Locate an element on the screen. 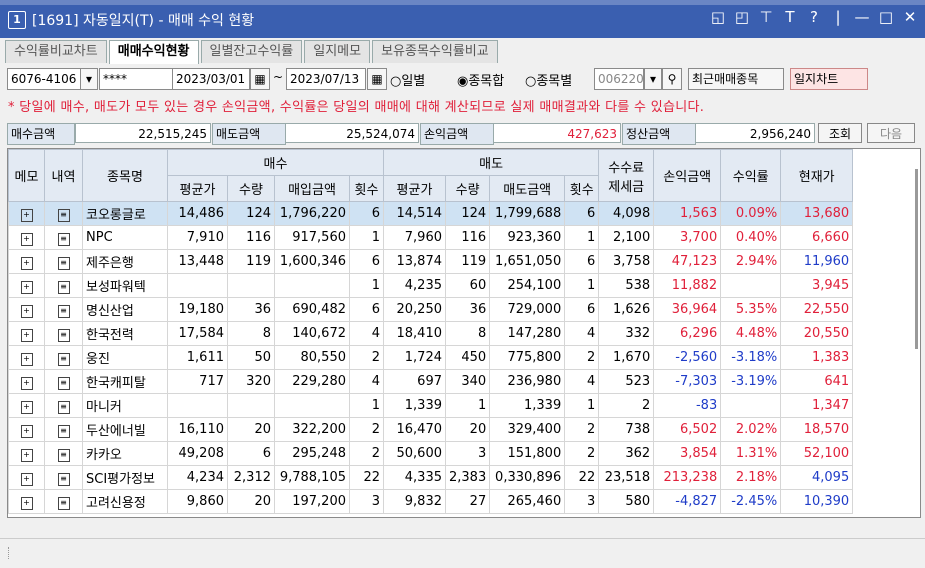 The height and width of the screenshot is (568, 925). radio-daily: ○일별 is located at coordinates (407, 79).